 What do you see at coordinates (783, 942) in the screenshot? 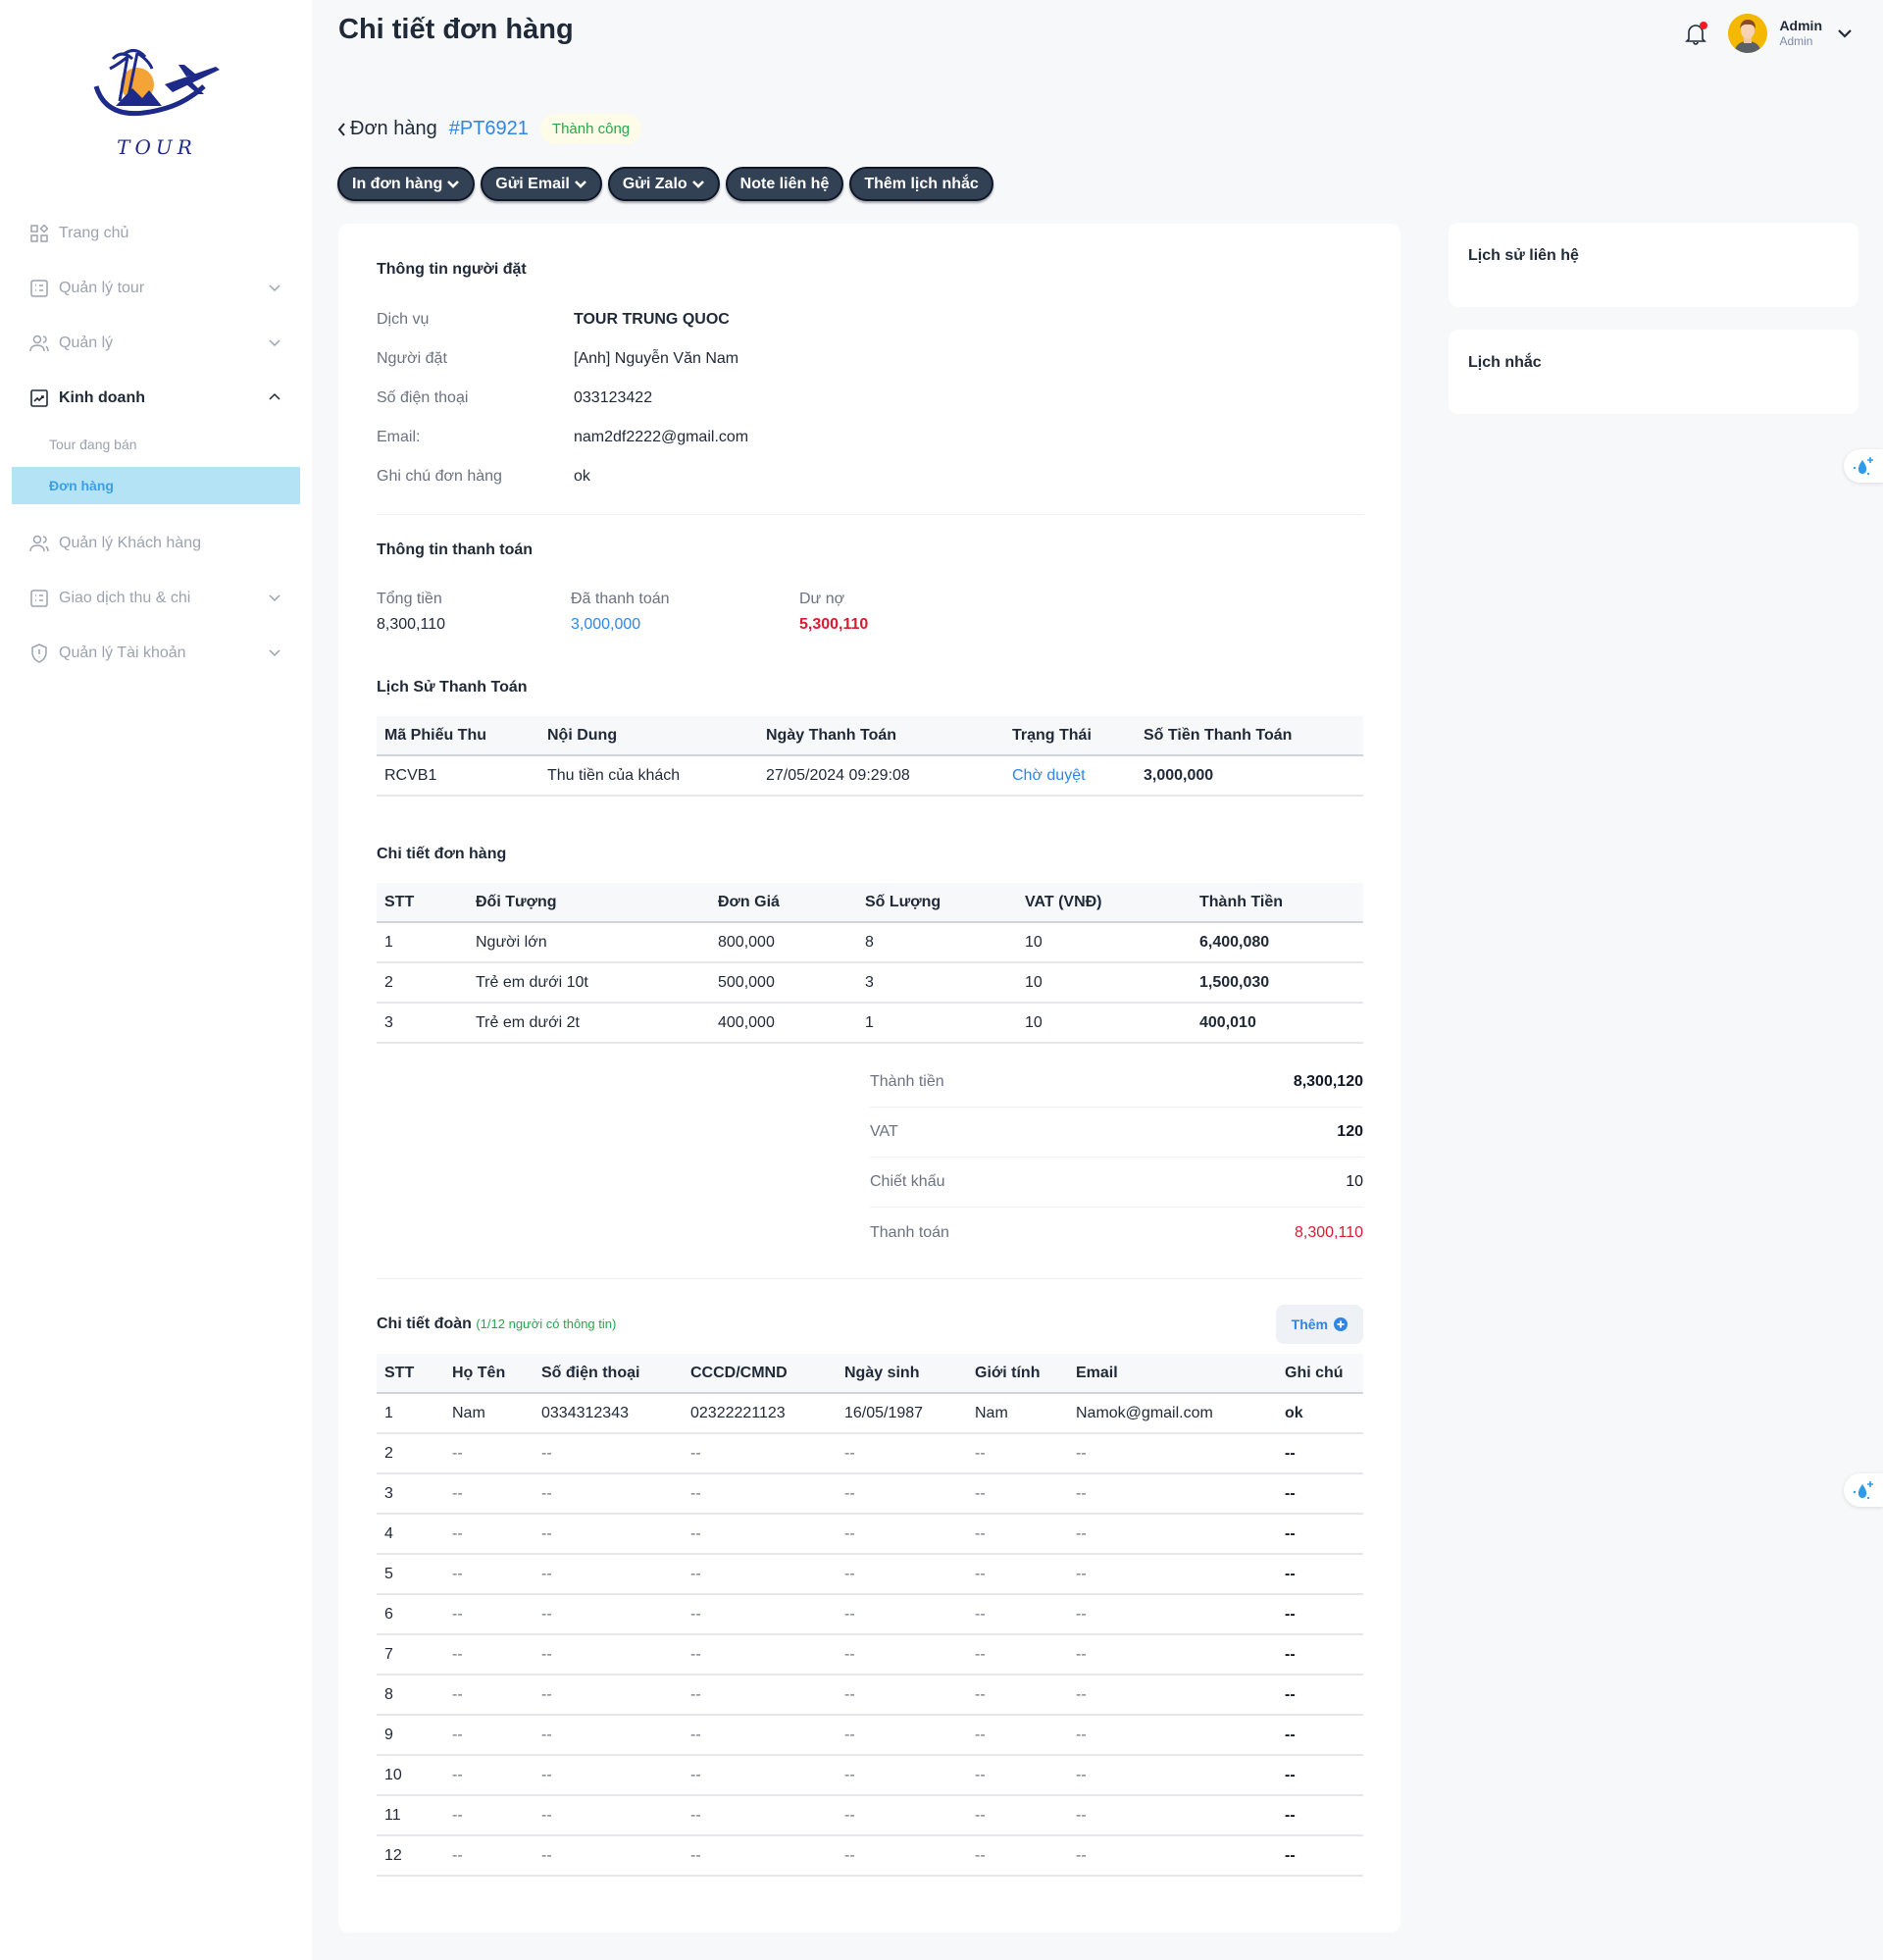
I see `cell-unit-price: 800,000` at bounding box center [783, 942].